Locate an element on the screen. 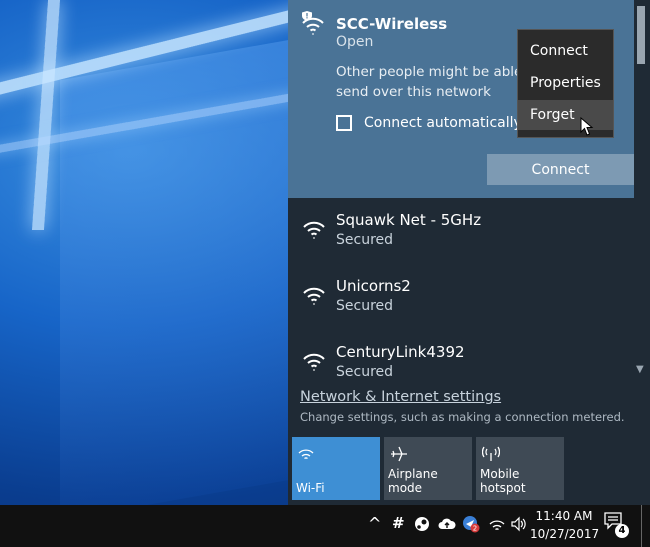 This screenshot has height=547, width=650. network-context-menu: Connect Properties Forget is located at coordinates (565, 83).